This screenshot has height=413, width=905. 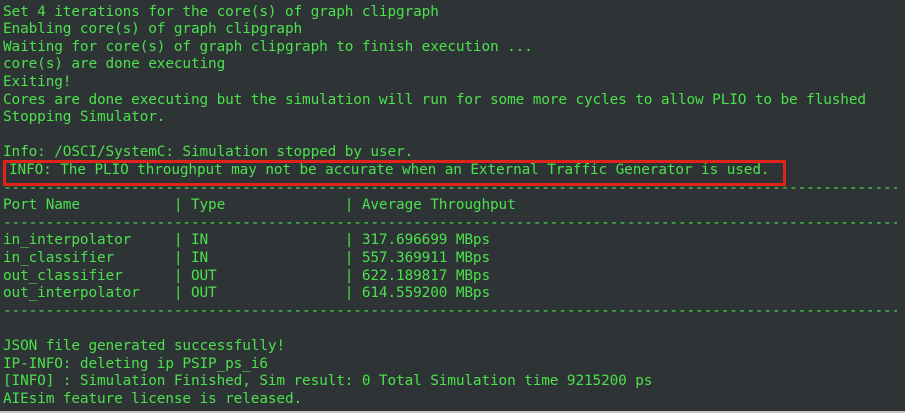 What do you see at coordinates (114, 64) in the screenshot?
I see `output-line: core(s) are done executing` at bounding box center [114, 64].